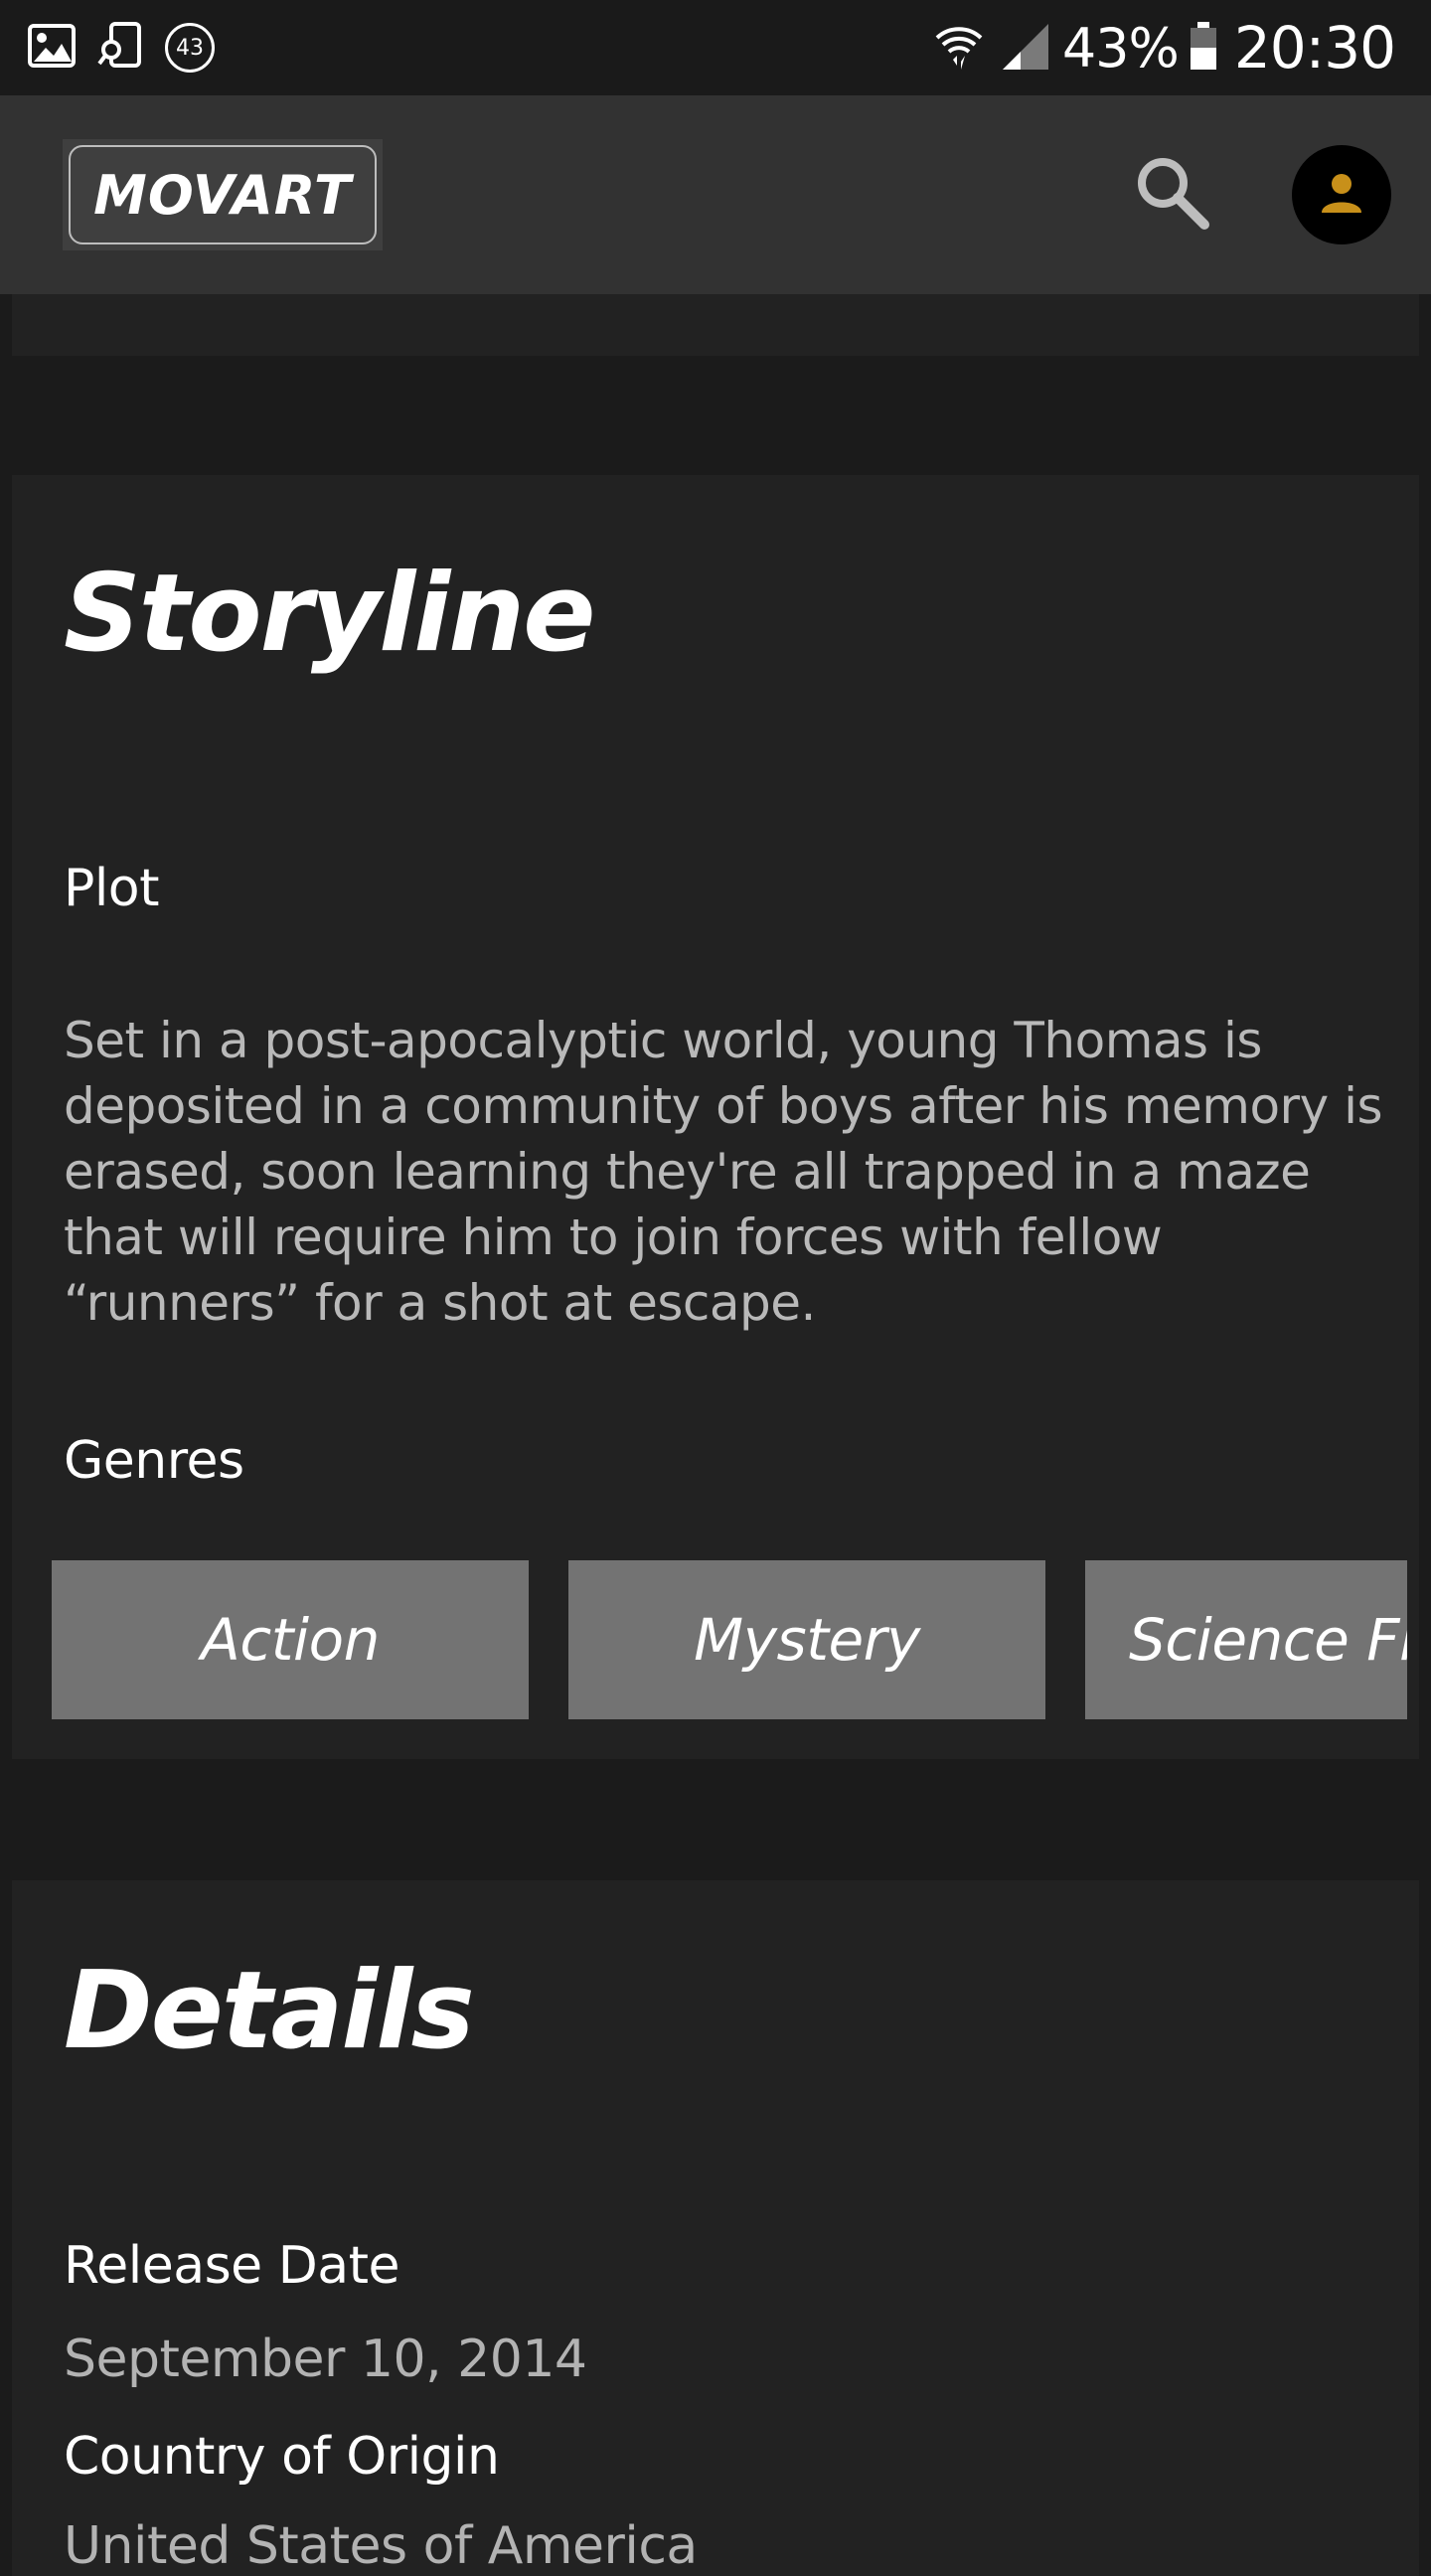 This screenshot has width=1431, height=2576. I want to click on genre-chip: Science Fiction, so click(1246, 1639).